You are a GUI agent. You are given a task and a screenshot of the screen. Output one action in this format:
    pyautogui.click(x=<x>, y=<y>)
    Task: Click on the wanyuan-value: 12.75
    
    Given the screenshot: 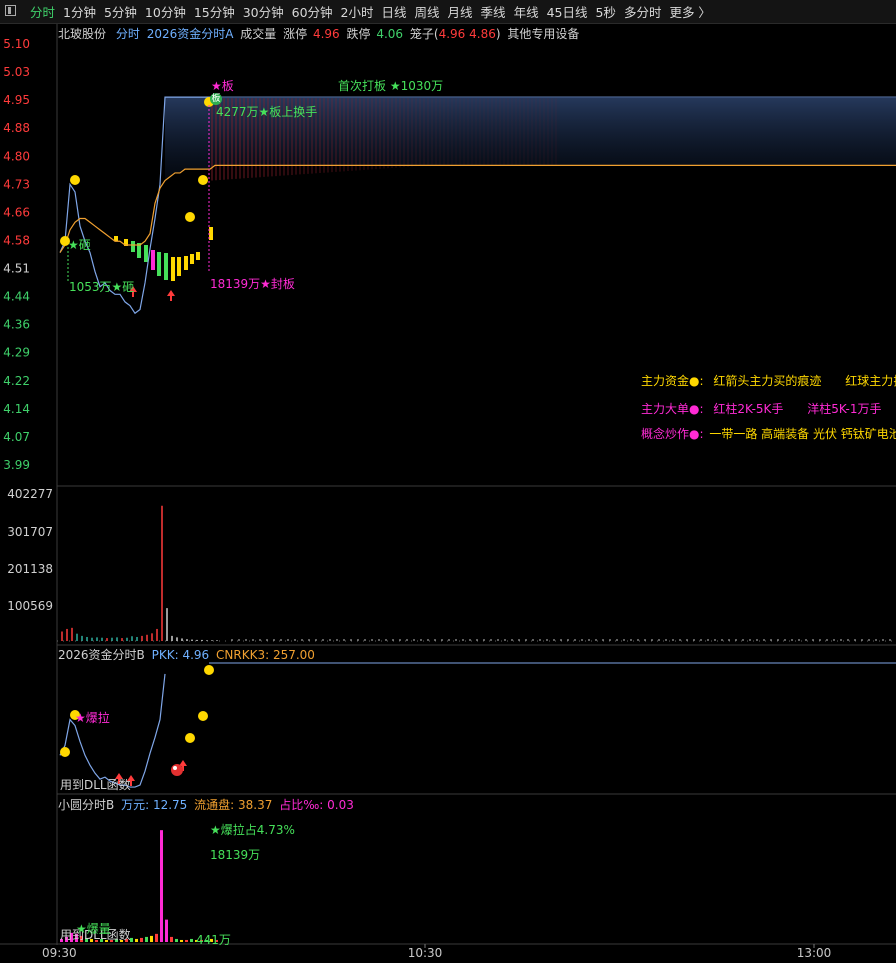 What is the action you would take?
    pyautogui.click(x=170, y=805)
    